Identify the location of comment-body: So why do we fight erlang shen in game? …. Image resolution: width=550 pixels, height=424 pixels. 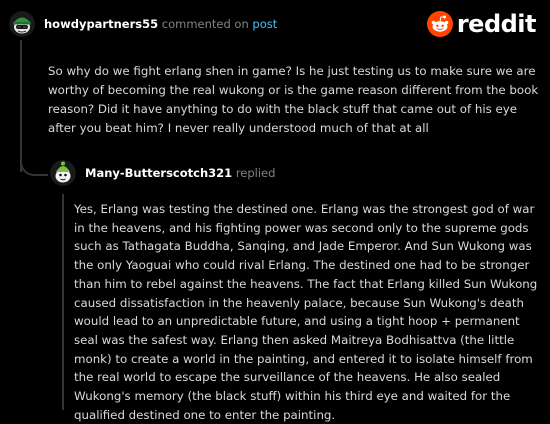
(293, 99).